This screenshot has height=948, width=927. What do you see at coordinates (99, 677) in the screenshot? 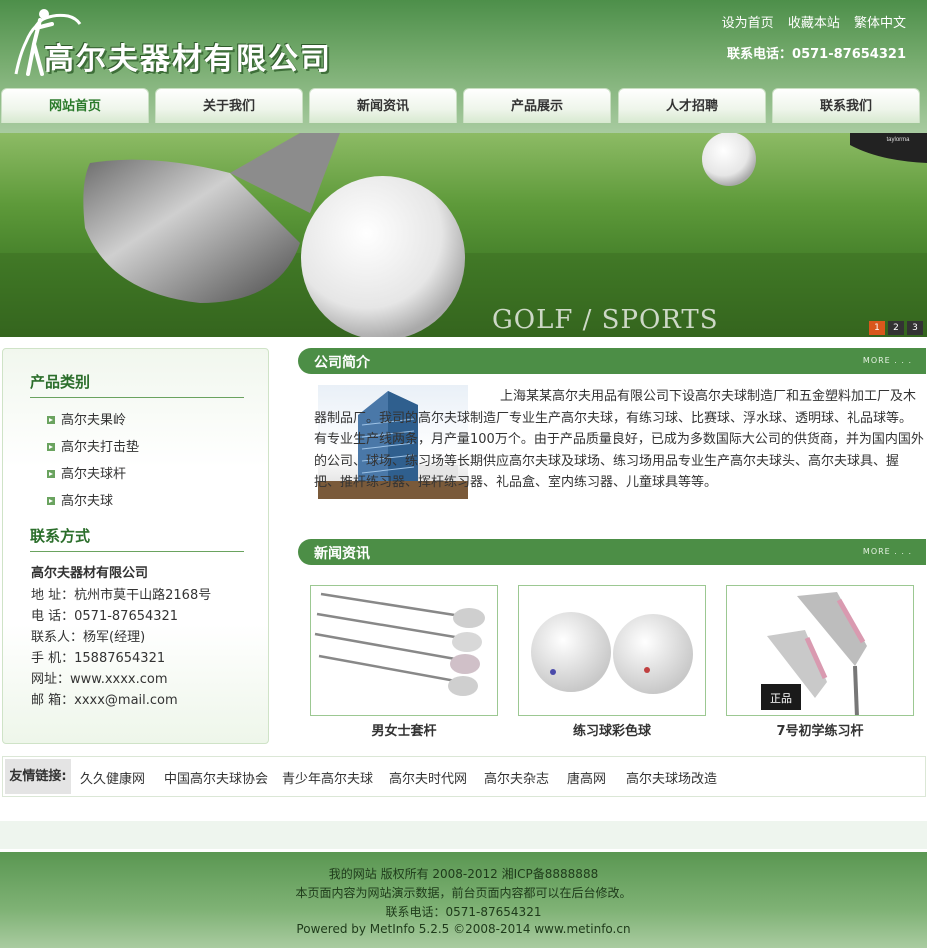
I see `contact-website: 网址：www.xxxx.com` at bounding box center [99, 677].